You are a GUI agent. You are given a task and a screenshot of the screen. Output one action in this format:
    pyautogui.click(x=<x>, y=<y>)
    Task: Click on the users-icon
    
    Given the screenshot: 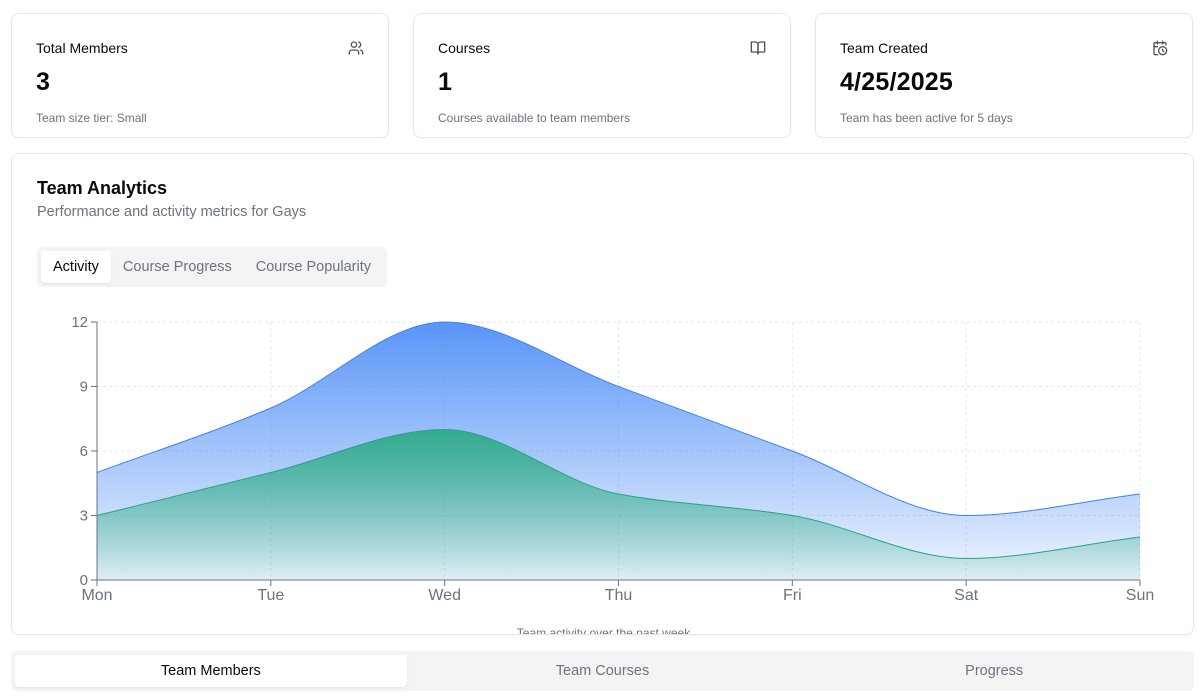 What is the action you would take?
    pyautogui.click(x=356, y=48)
    